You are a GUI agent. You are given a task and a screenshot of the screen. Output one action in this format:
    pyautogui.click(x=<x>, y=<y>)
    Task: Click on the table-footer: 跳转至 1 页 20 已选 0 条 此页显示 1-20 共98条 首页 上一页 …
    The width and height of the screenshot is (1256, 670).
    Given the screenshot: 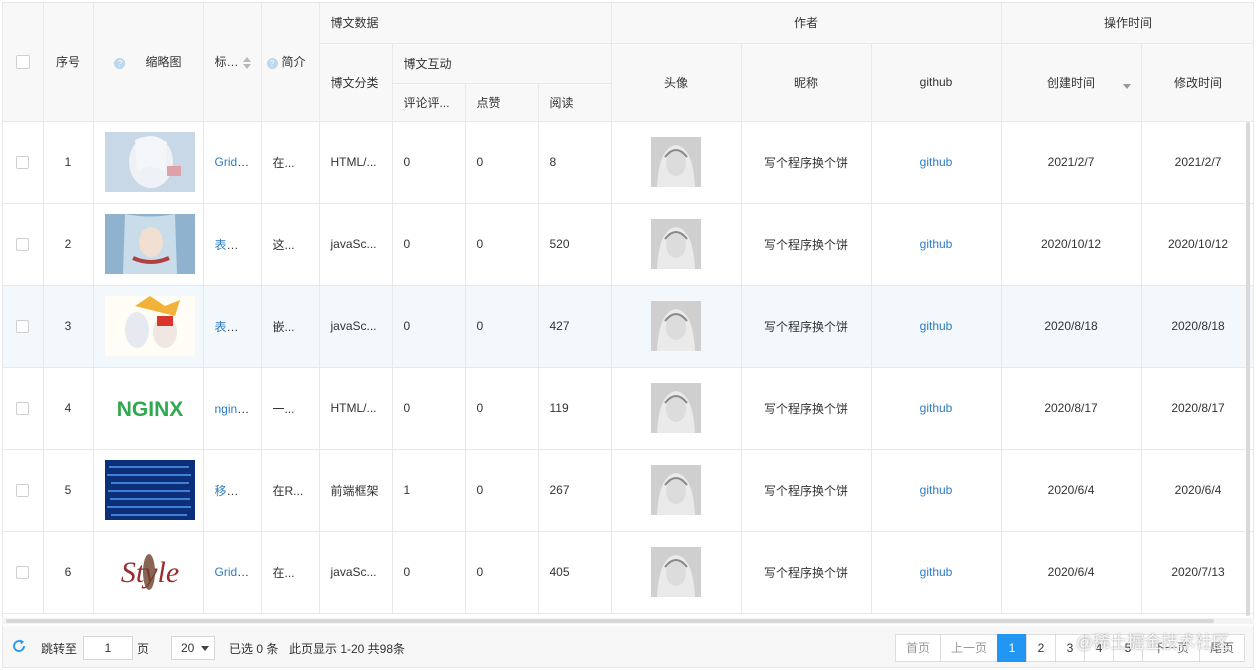 What is the action you would take?
    pyautogui.click(x=628, y=647)
    